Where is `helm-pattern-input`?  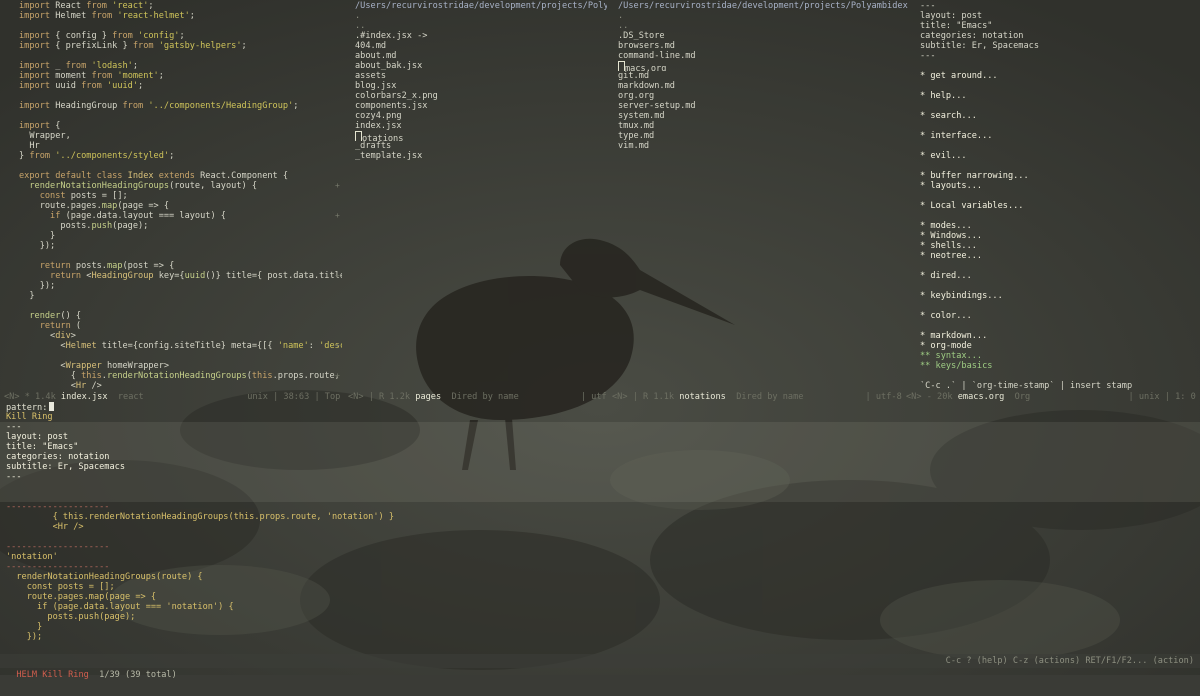
helm-pattern-input is located at coordinates (52, 406).